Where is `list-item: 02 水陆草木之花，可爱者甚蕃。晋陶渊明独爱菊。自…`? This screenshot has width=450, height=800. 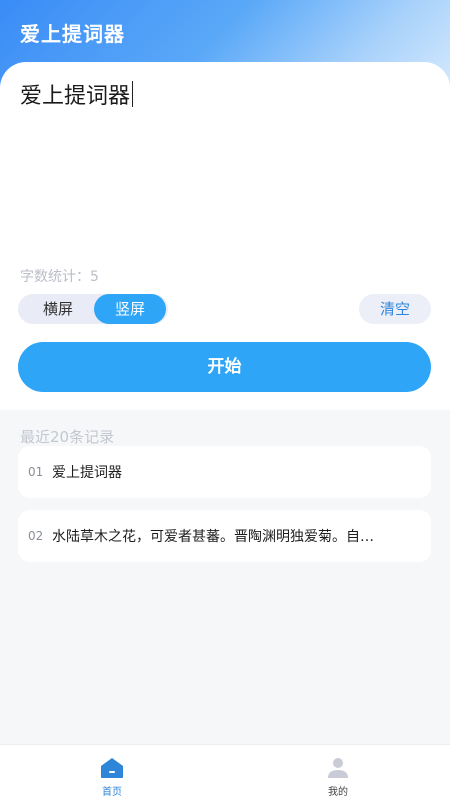 list-item: 02 水陆草木之花，可爱者甚蕃。晋陶渊明独爱菊。自… is located at coordinates (224, 536).